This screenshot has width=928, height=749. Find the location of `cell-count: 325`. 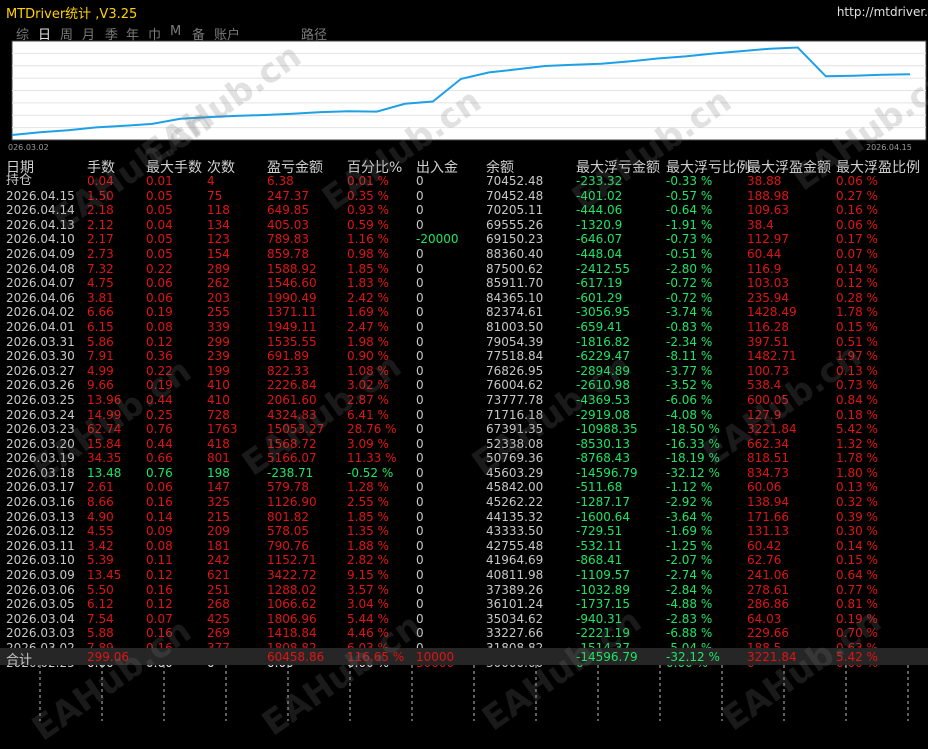

cell-count: 325 is located at coordinates (218, 502).